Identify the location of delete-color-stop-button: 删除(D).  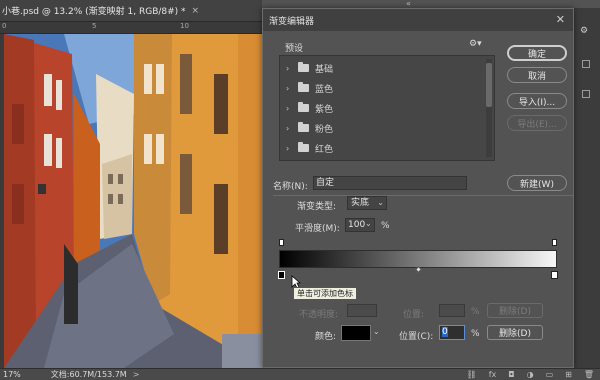
(515, 332).